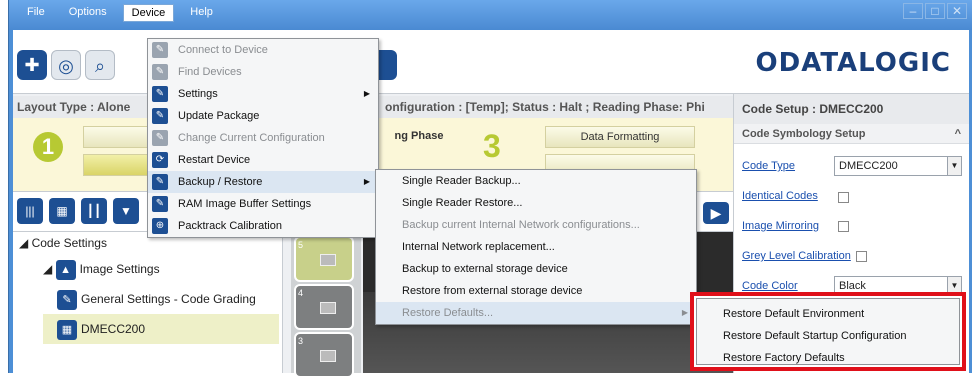 Image resolution: width=972 pixels, height=378 pixels. I want to click on code-type-label: Code Type, so click(768, 166).